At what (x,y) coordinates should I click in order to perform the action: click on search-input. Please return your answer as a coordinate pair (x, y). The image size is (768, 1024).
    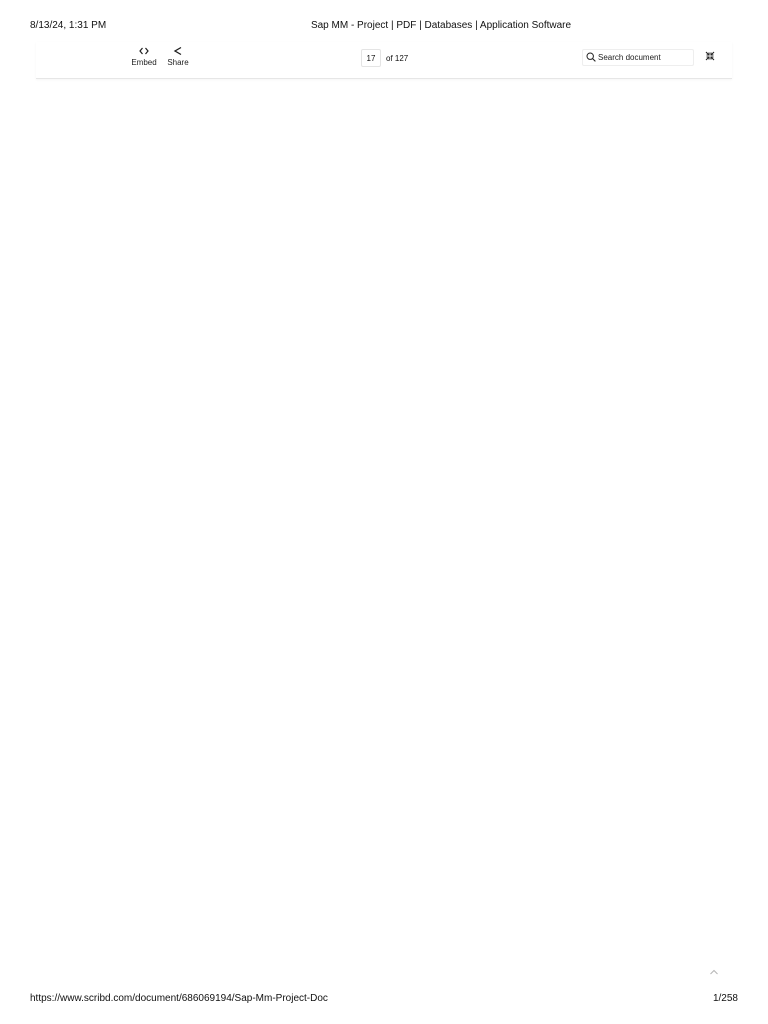
    Looking at the image, I should click on (645, 57).